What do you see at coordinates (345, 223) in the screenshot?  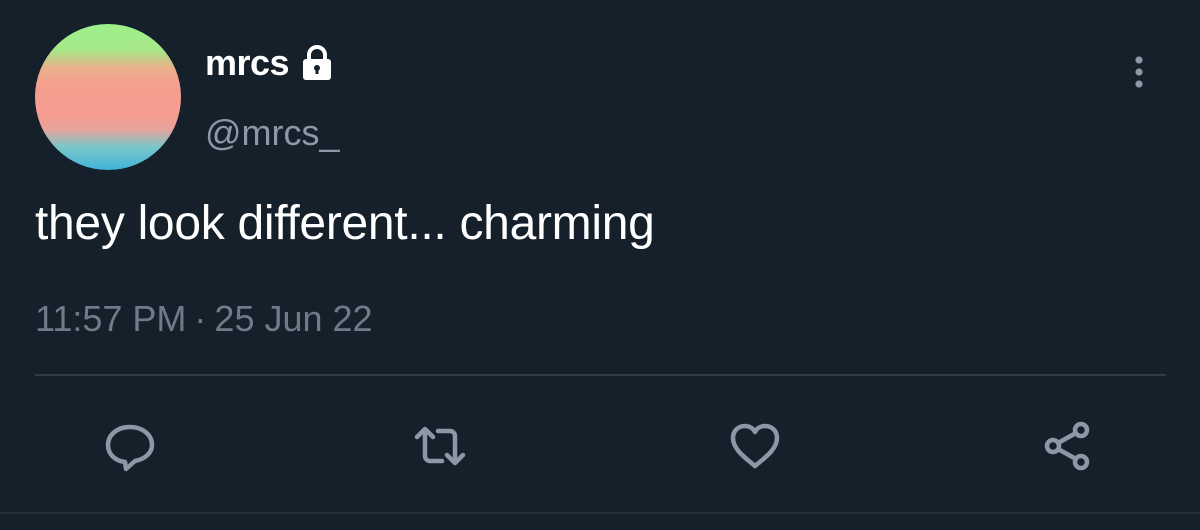 I see `tweet-text: they look different... charming` at bounding box center [345, 223].